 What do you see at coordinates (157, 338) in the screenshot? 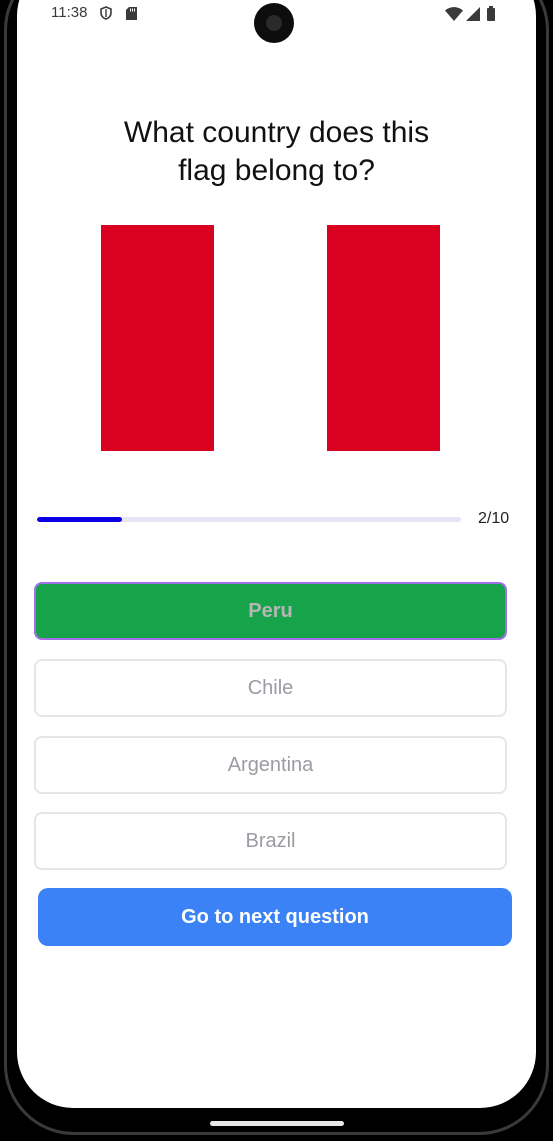
I see `flag-stripe-left` at bounding box center [157, 338].